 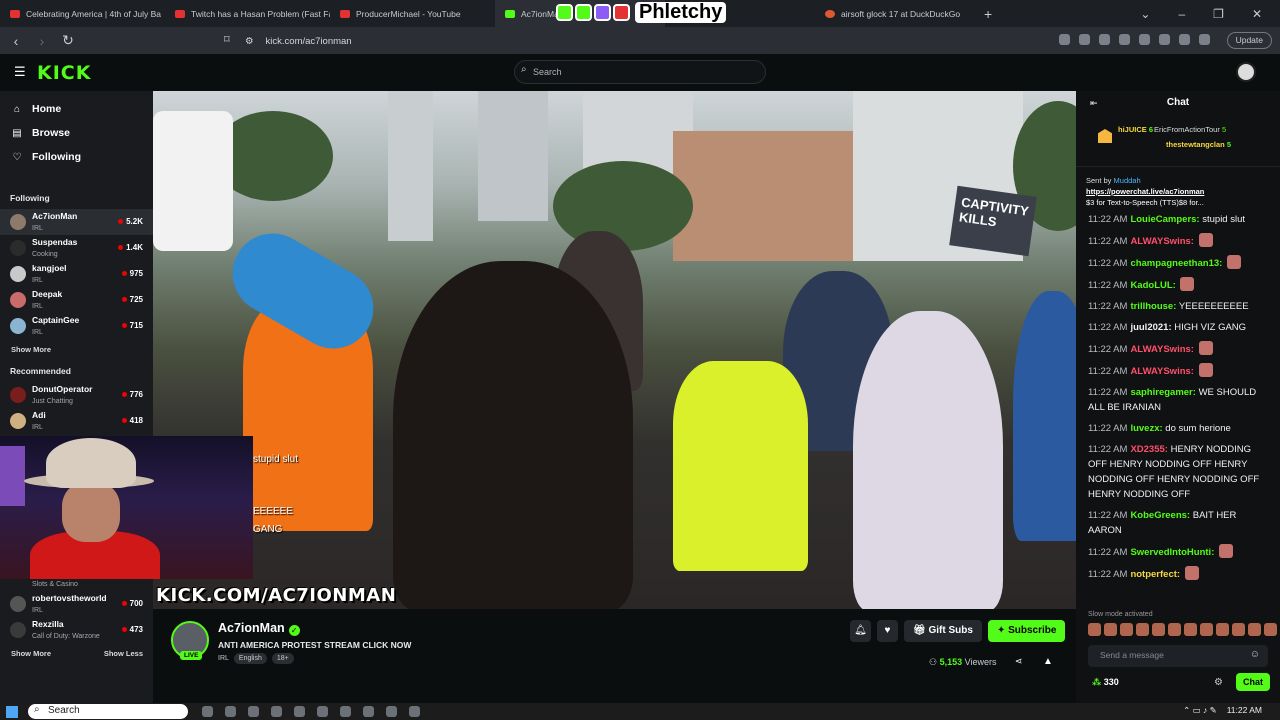 What do you see at coordinates (16, 41) in the screenshot?
I see `back-icon: ‹` at bounding box center [16, 41].